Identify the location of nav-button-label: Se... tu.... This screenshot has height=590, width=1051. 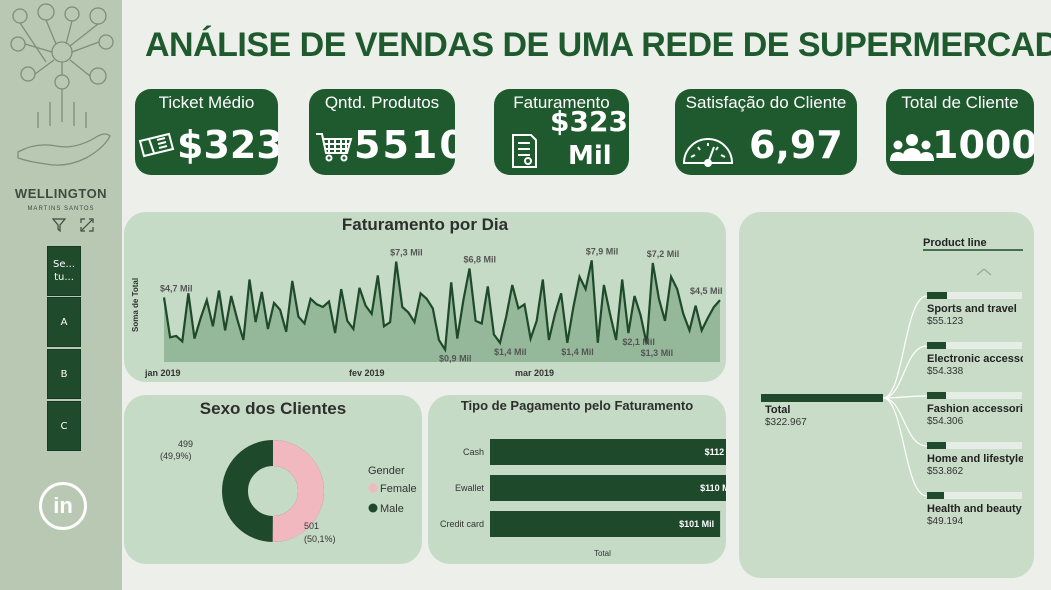
(64, 271).